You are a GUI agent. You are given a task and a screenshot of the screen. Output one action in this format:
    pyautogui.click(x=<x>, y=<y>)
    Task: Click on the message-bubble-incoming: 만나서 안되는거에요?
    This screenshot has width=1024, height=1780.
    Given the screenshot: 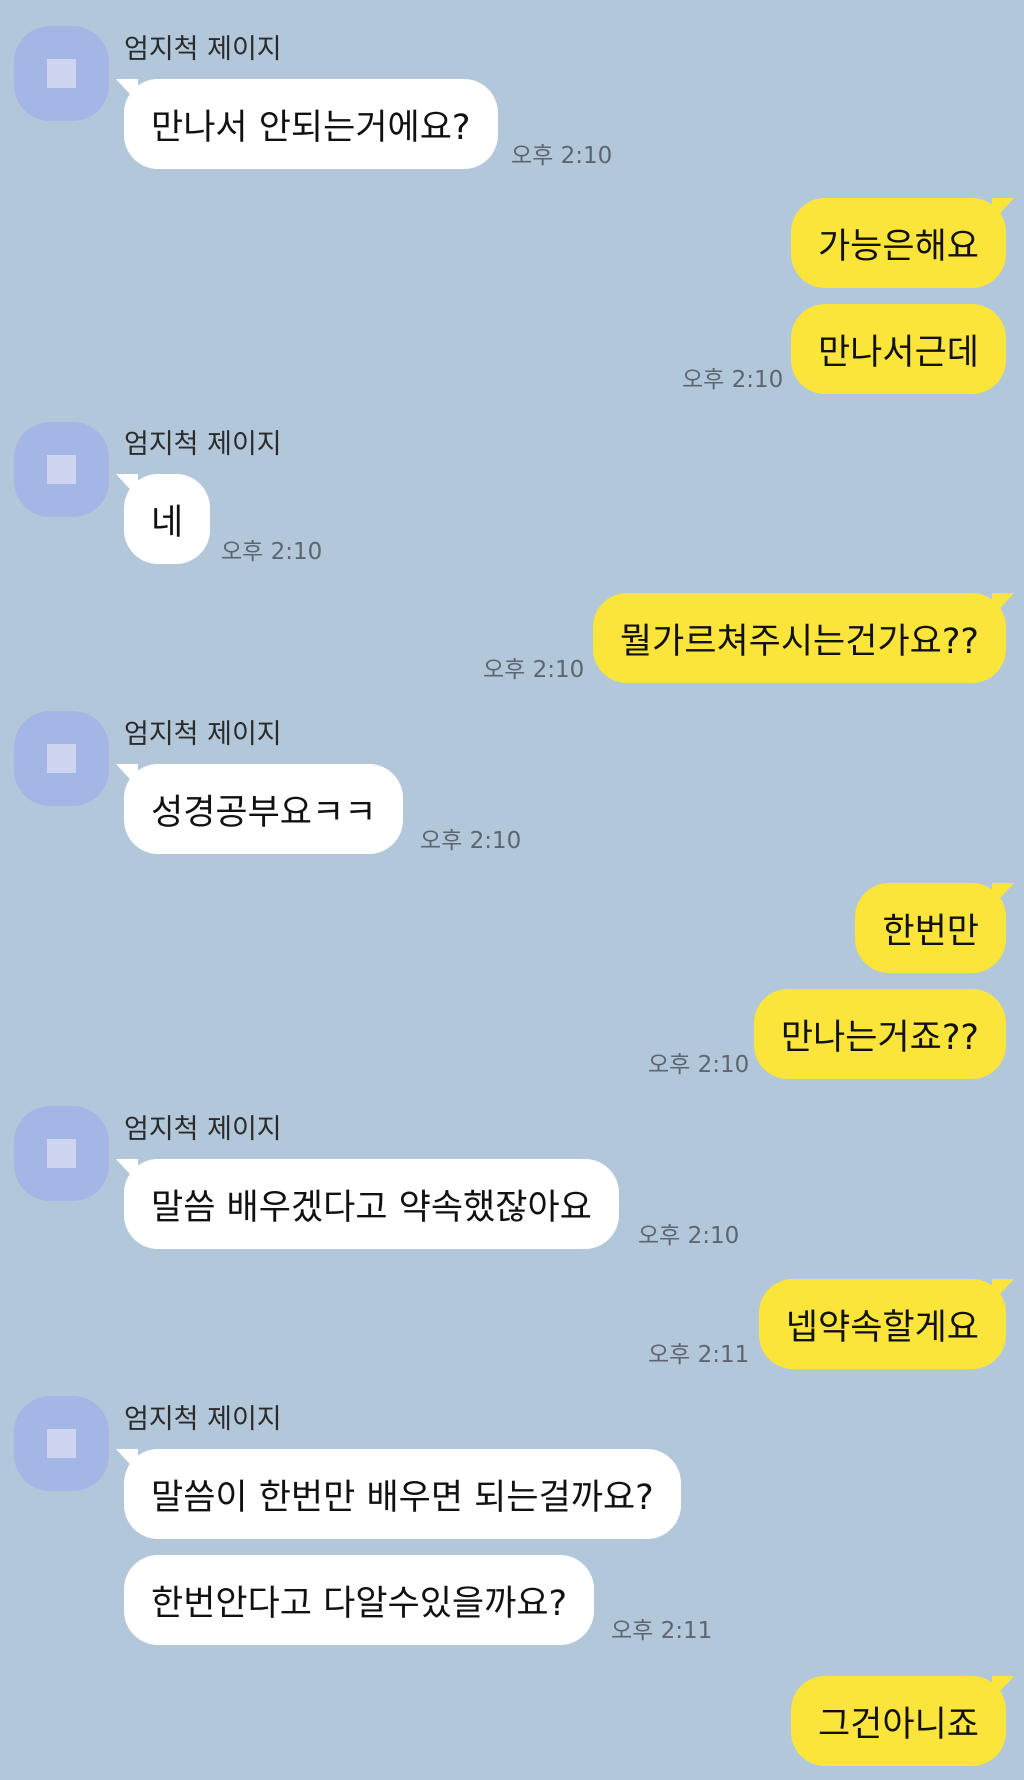 What is the action you would take?
    pyautogui.click(x=307, y=124)
    